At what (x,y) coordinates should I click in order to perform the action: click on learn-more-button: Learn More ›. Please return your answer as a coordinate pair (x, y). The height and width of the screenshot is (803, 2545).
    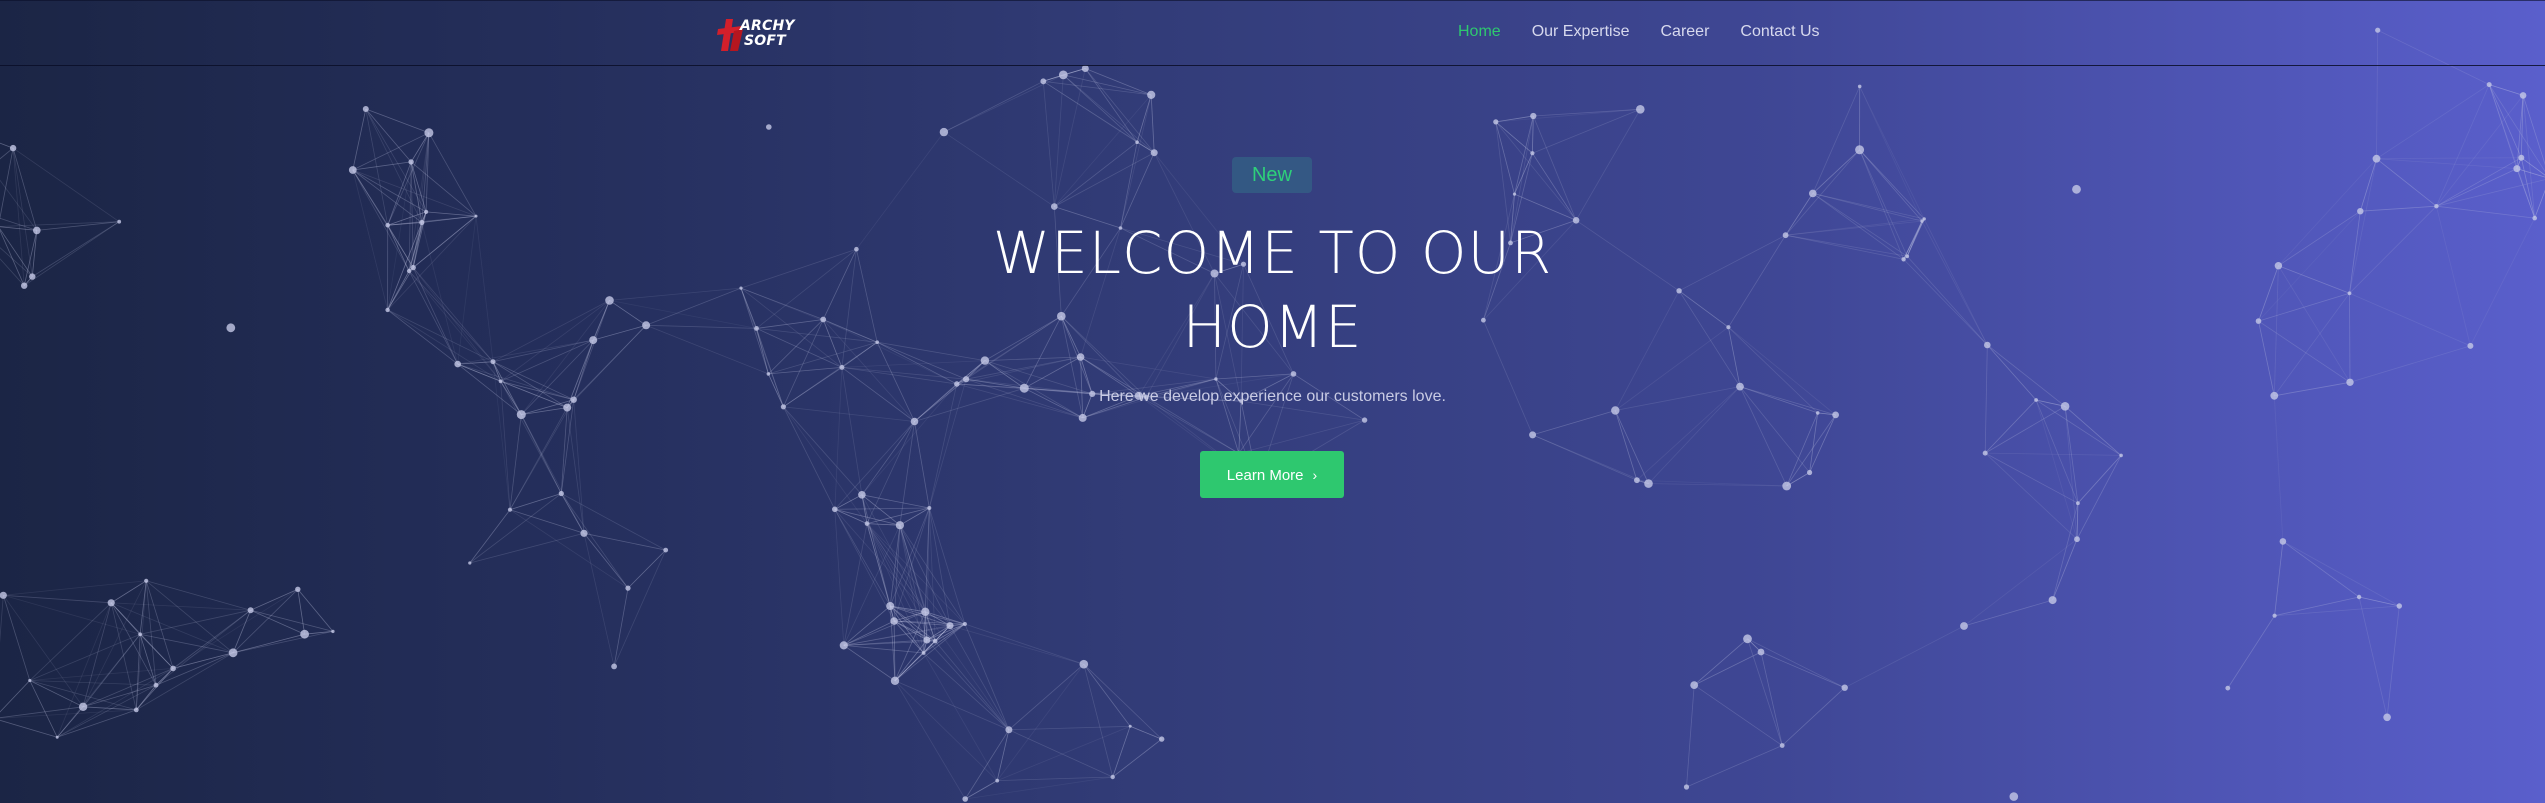
    Looking at the image, I should click on (1272, 474).